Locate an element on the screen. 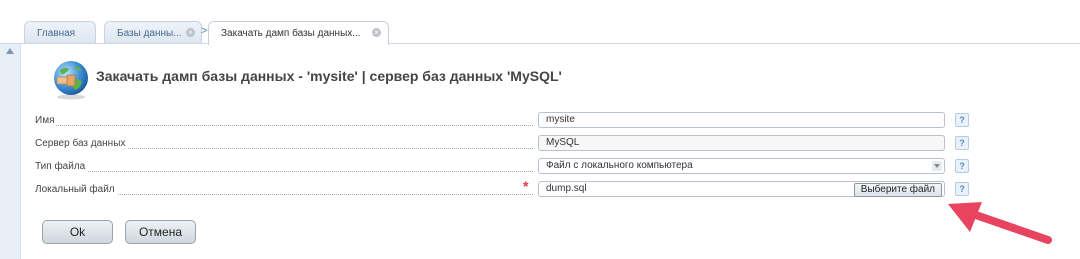 The height and width of the screenshot is (259, 1080). collapse-arrow-icon is located at coordinates (10, 51).